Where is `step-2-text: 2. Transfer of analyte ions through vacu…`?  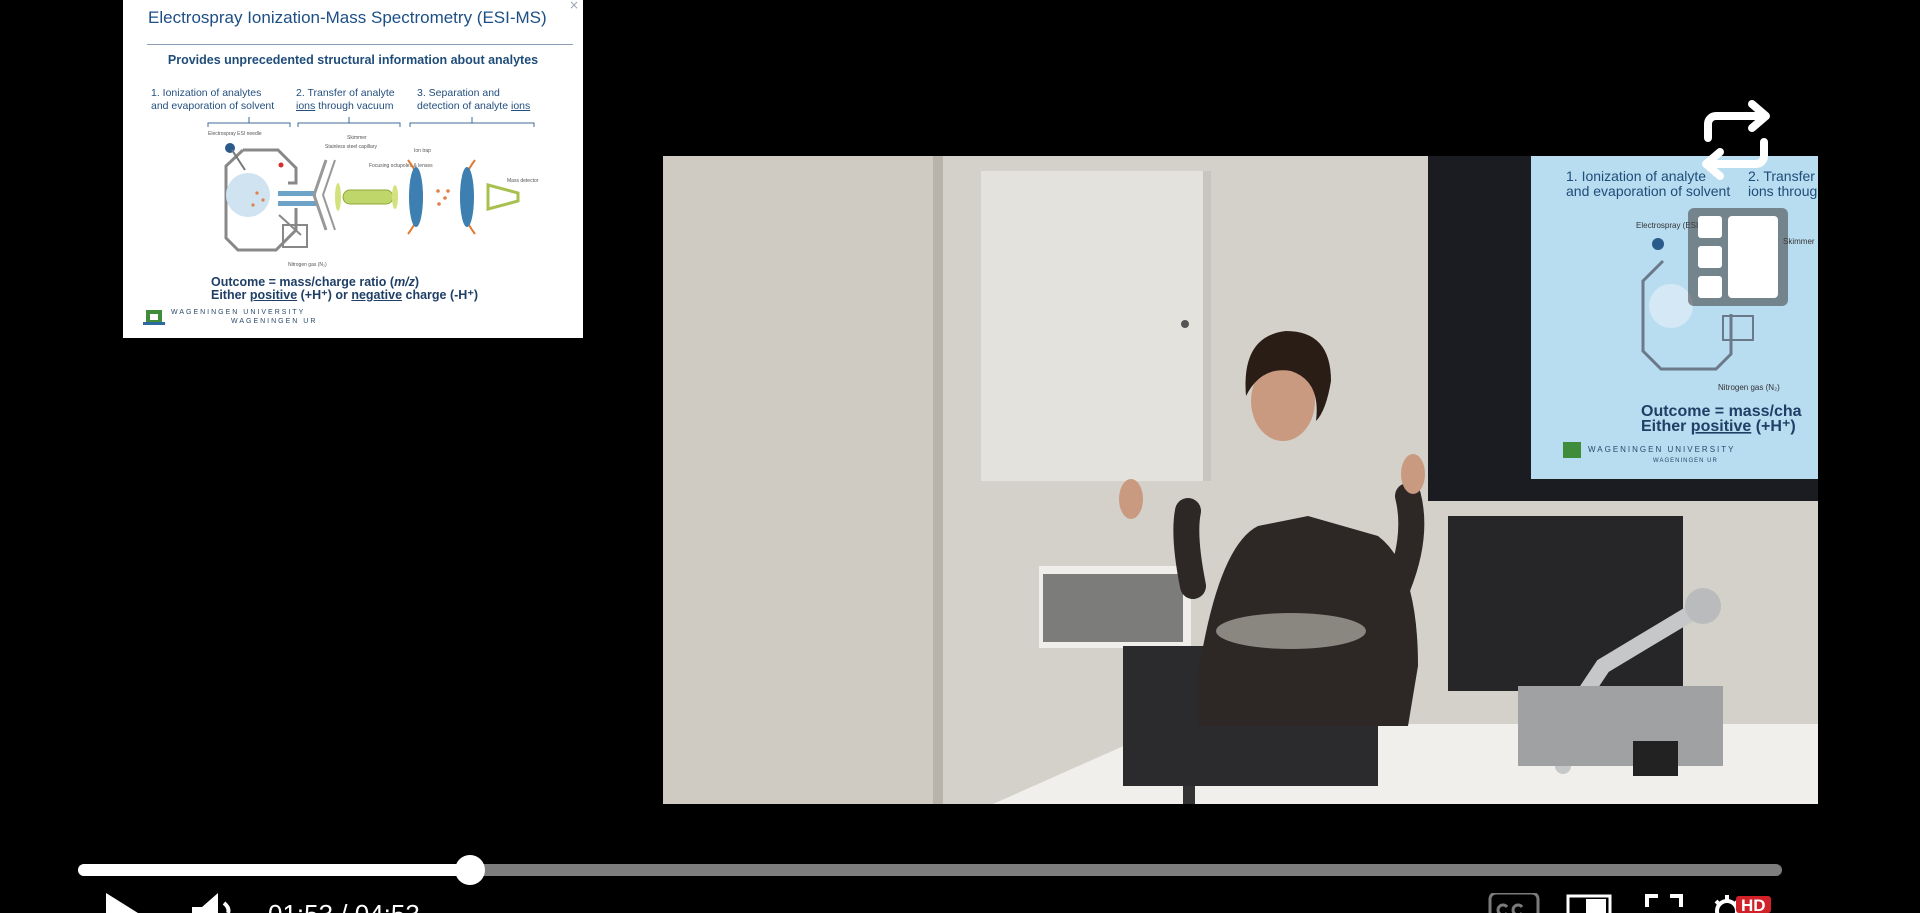 step-2-text: 2. Transfer of analyte ions through vacu… is located at coordinates (345, 100).